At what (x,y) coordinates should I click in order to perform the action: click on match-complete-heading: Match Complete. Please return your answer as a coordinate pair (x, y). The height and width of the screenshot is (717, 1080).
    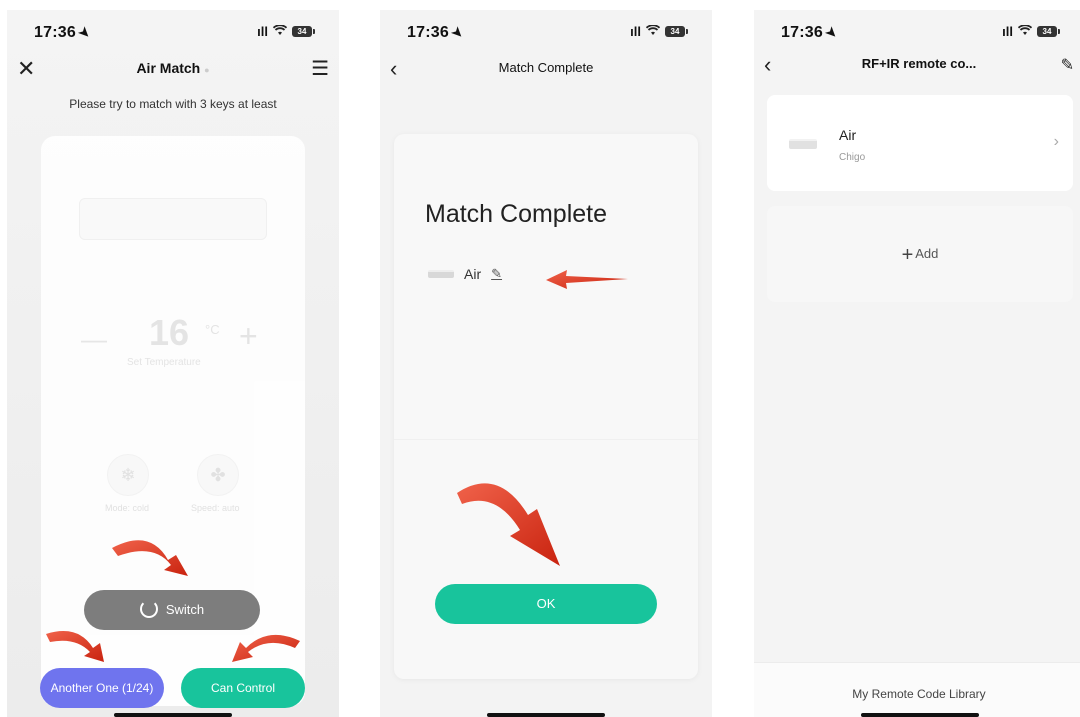
    Looking at the image, I should click on (516, 214).